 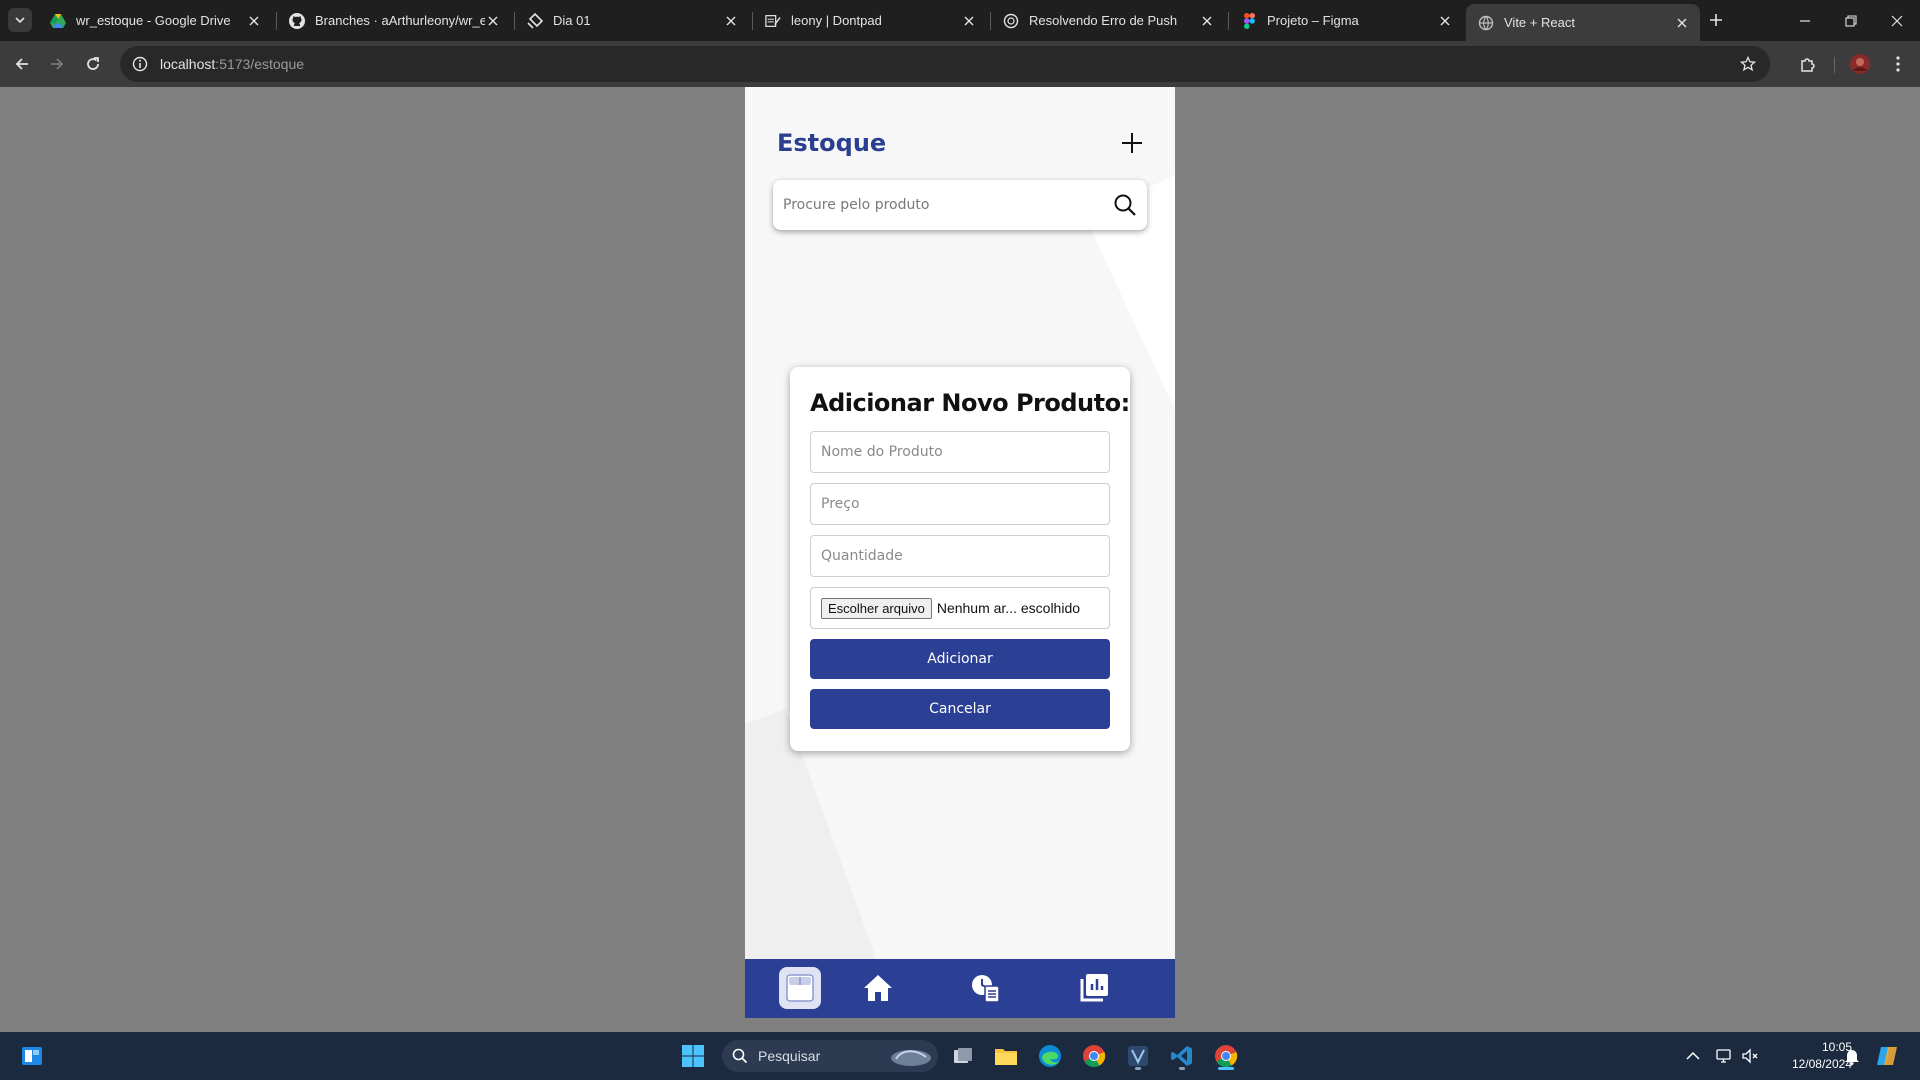 I want to click on globe-icon, so click(x=1486, y=23).